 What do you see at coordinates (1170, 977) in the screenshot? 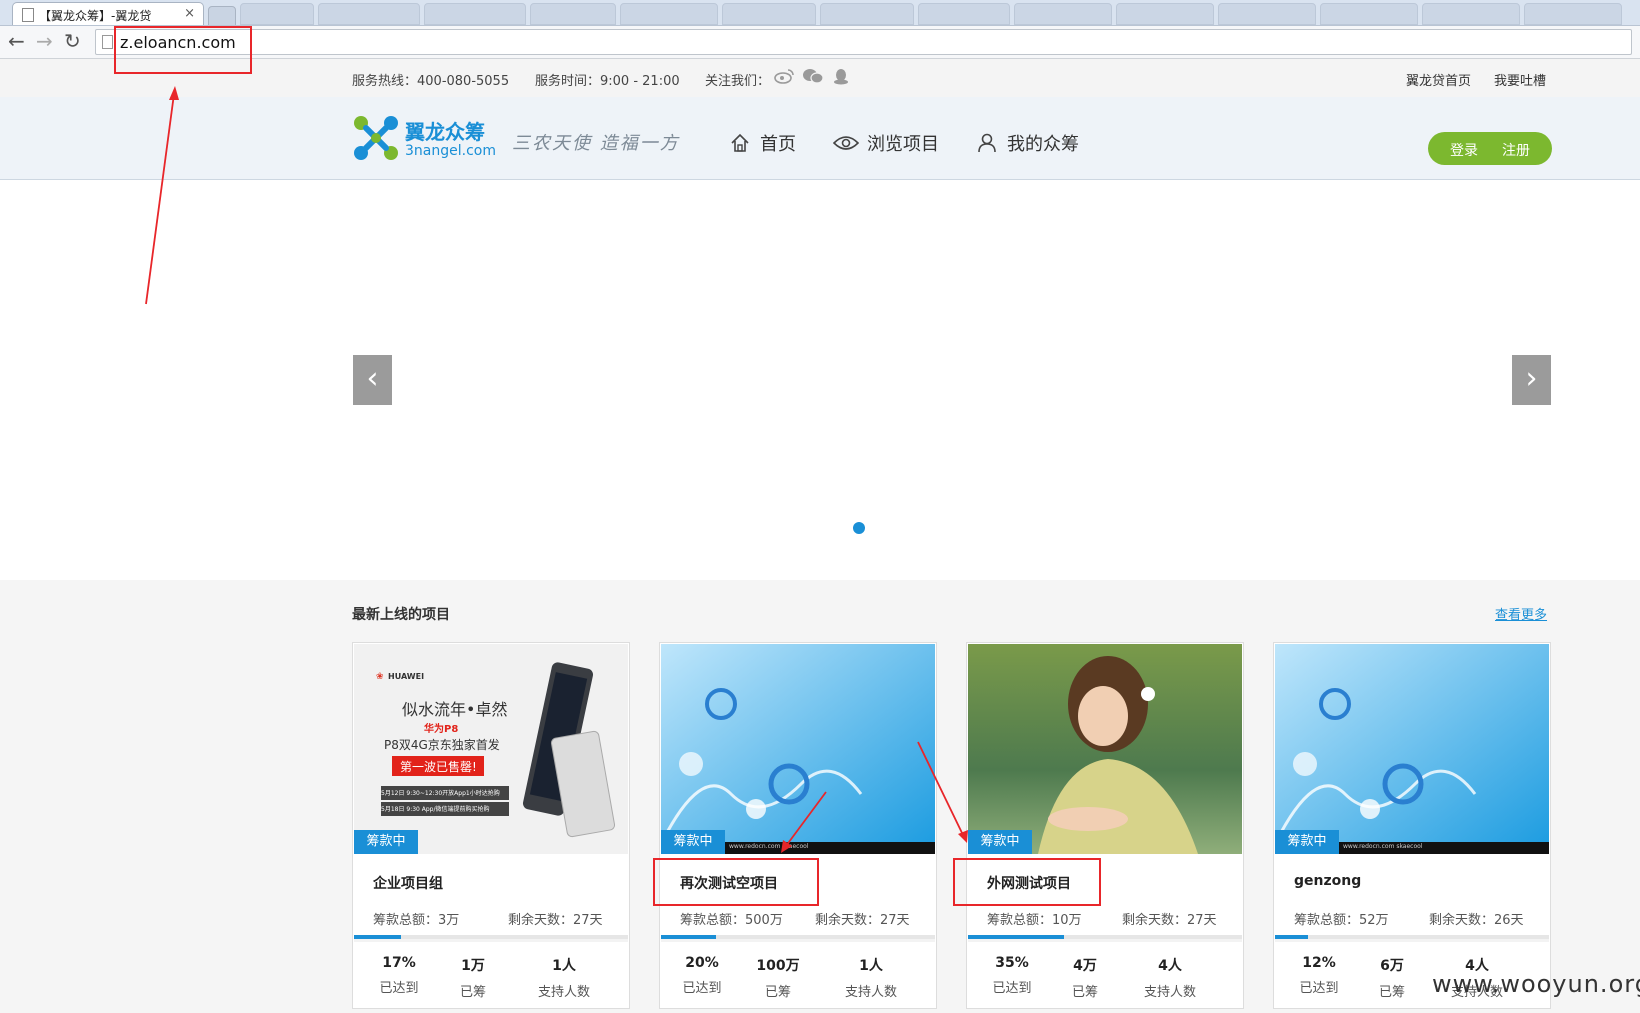
I see `stat-backers: 4人 支持人数` at bounding box center [1170, 977].